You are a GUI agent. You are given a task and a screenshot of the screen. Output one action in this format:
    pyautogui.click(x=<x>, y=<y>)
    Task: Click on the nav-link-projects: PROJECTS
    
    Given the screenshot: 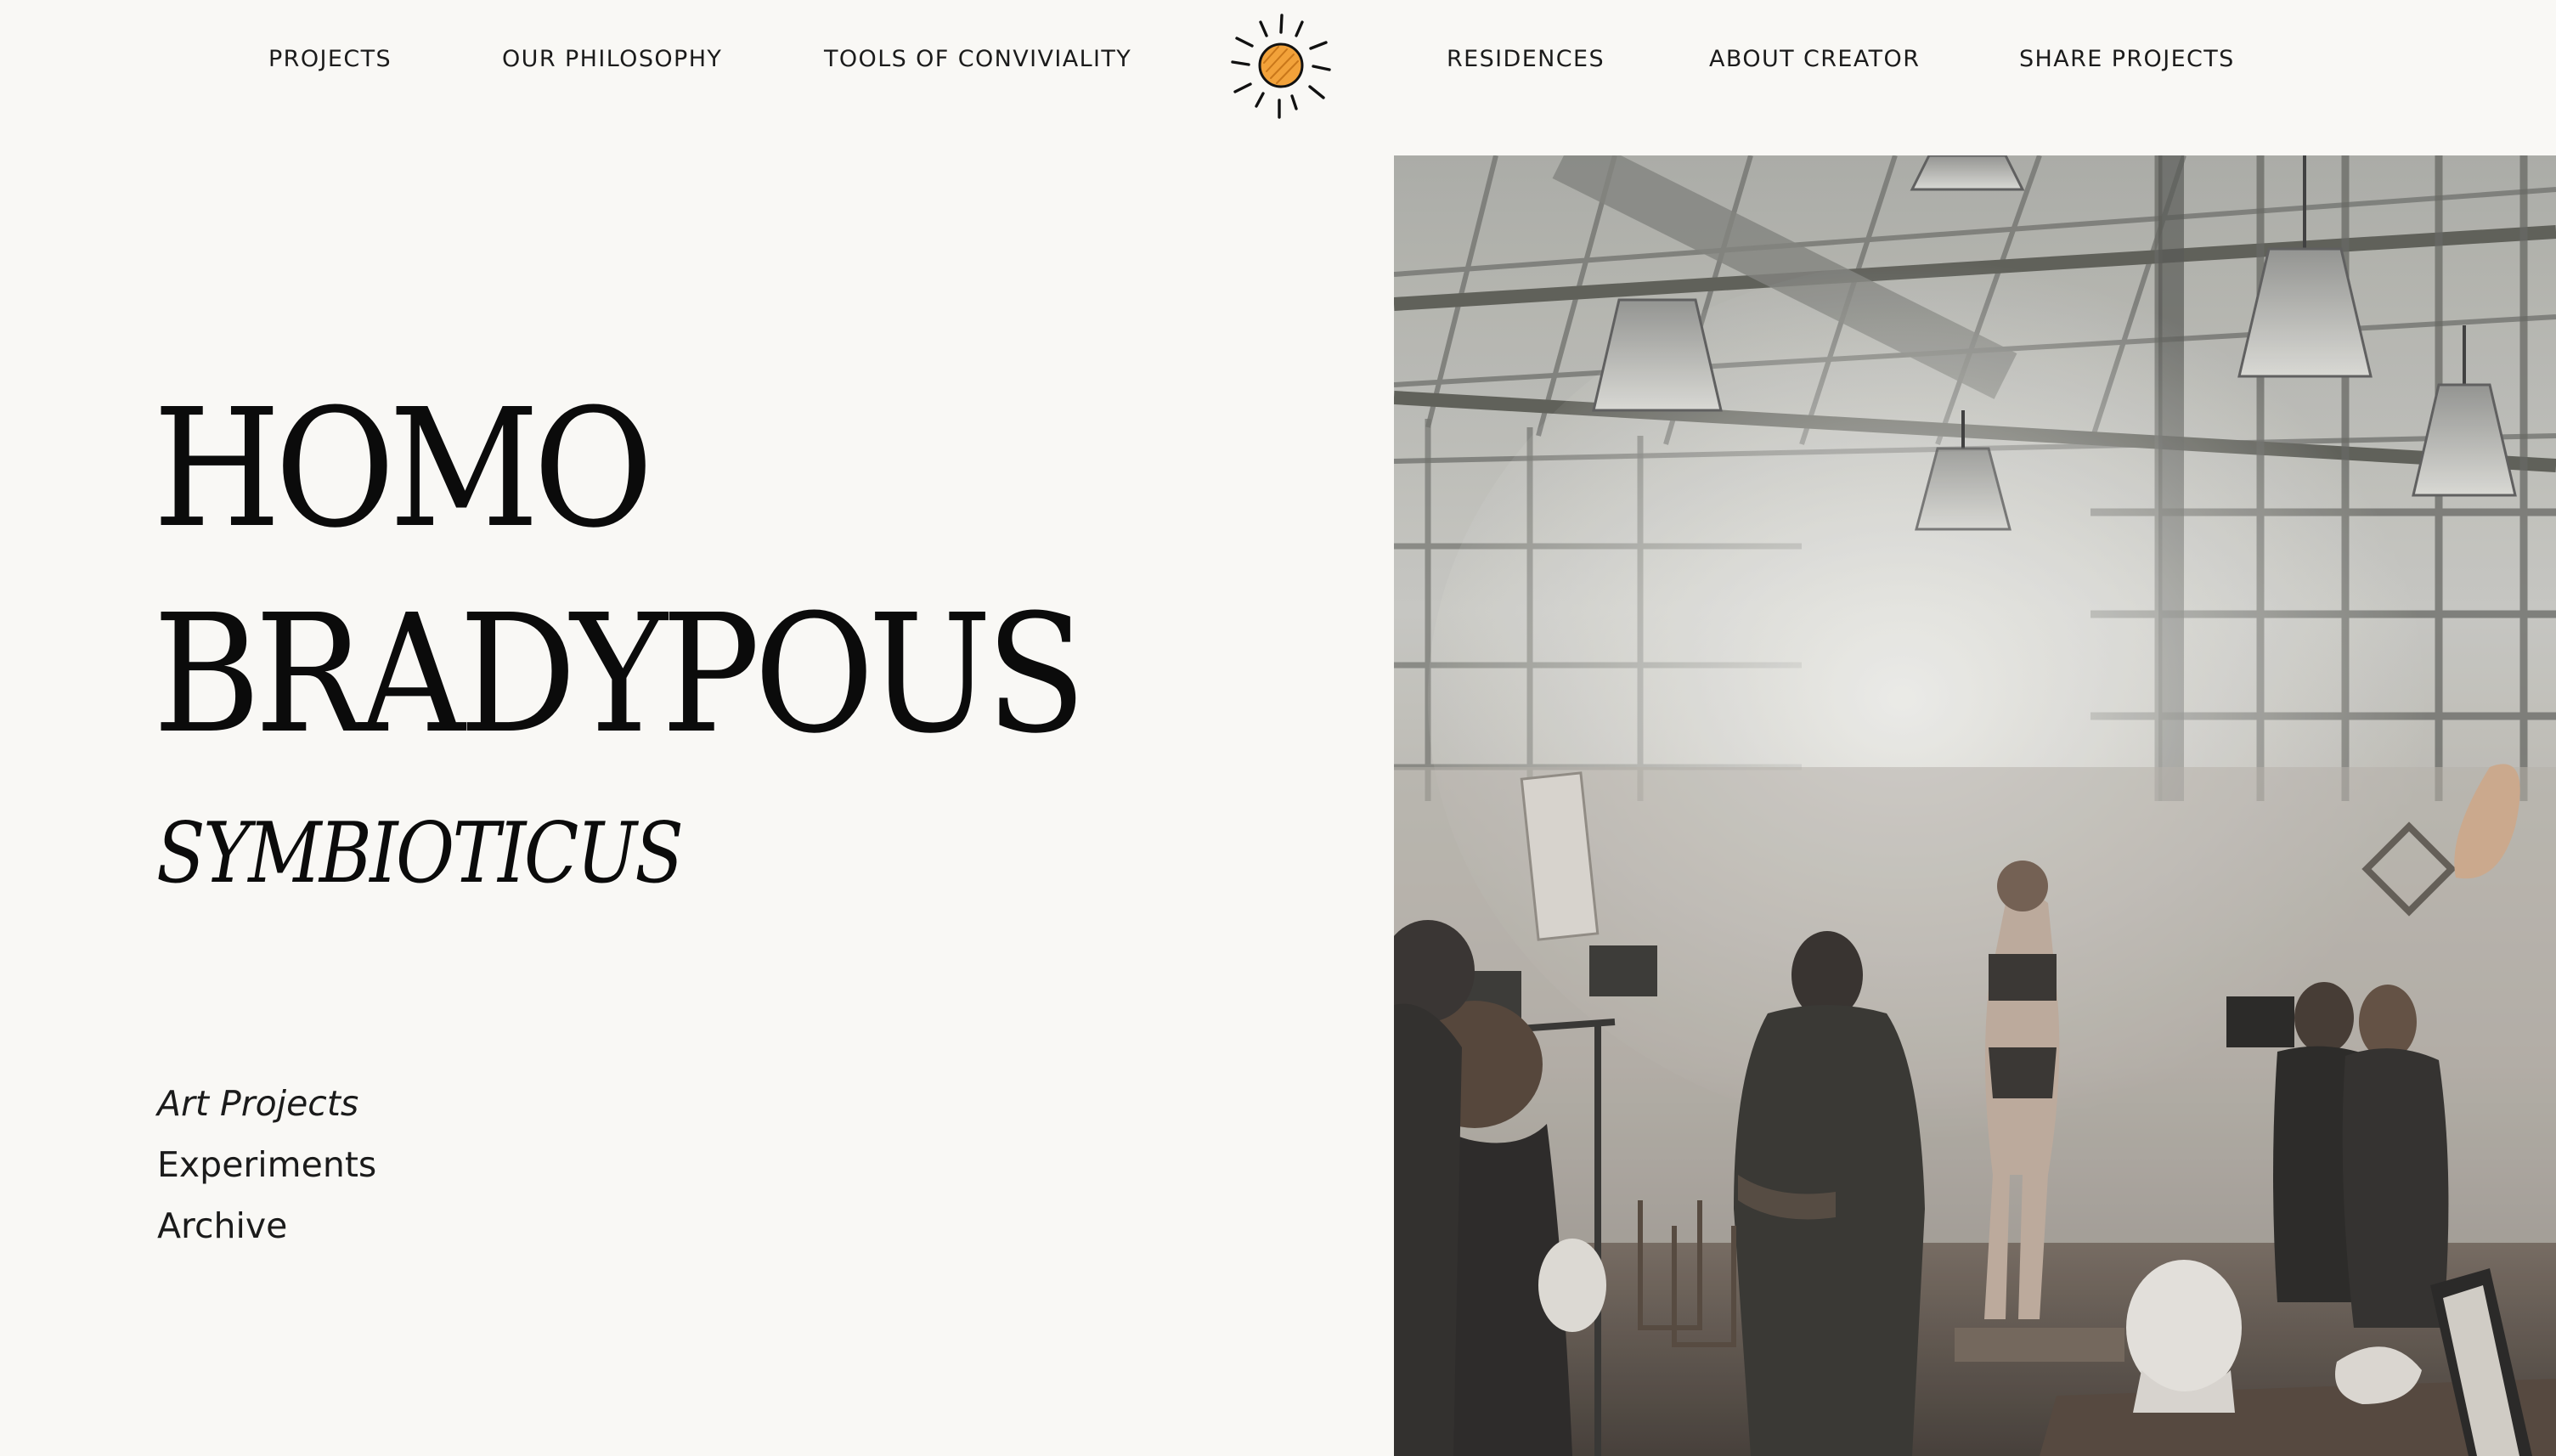 What is the action you would take?
    pyautogui.click(x=330, y=59)
    